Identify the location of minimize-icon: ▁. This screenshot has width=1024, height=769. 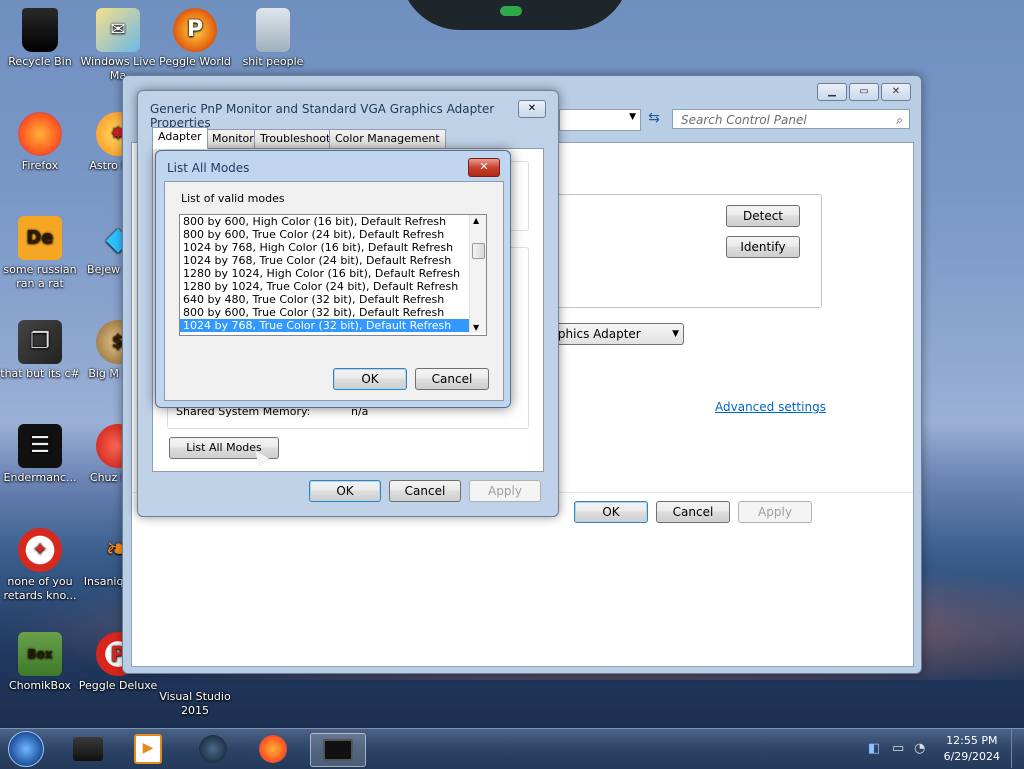
(832, 92).